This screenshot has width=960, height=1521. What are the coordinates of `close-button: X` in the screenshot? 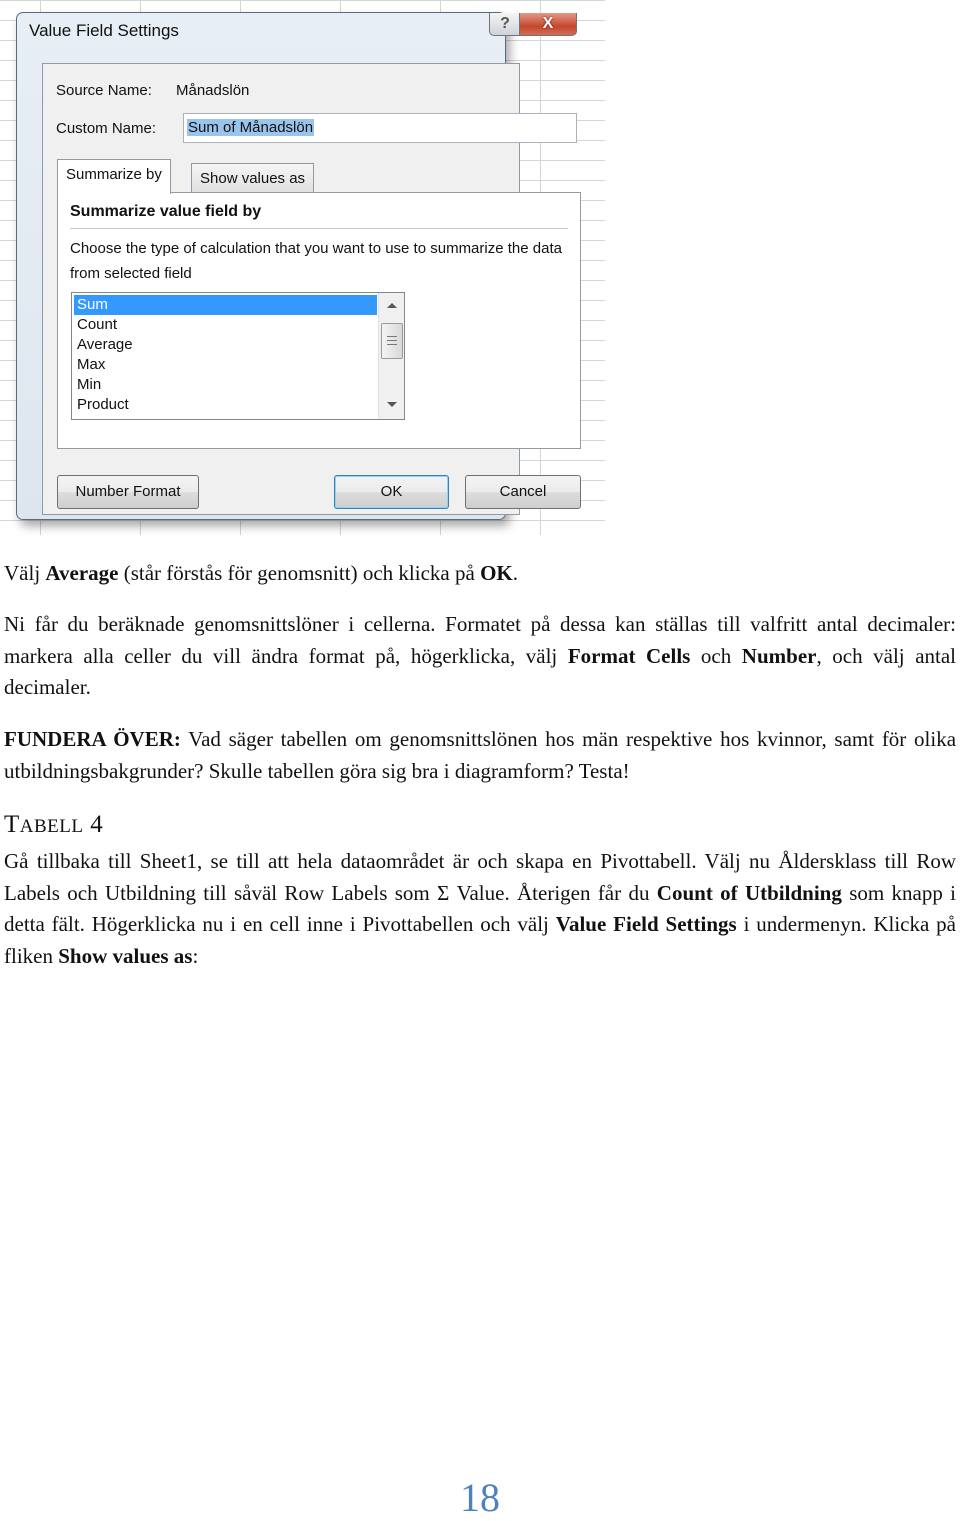 It's located at (548, 24).